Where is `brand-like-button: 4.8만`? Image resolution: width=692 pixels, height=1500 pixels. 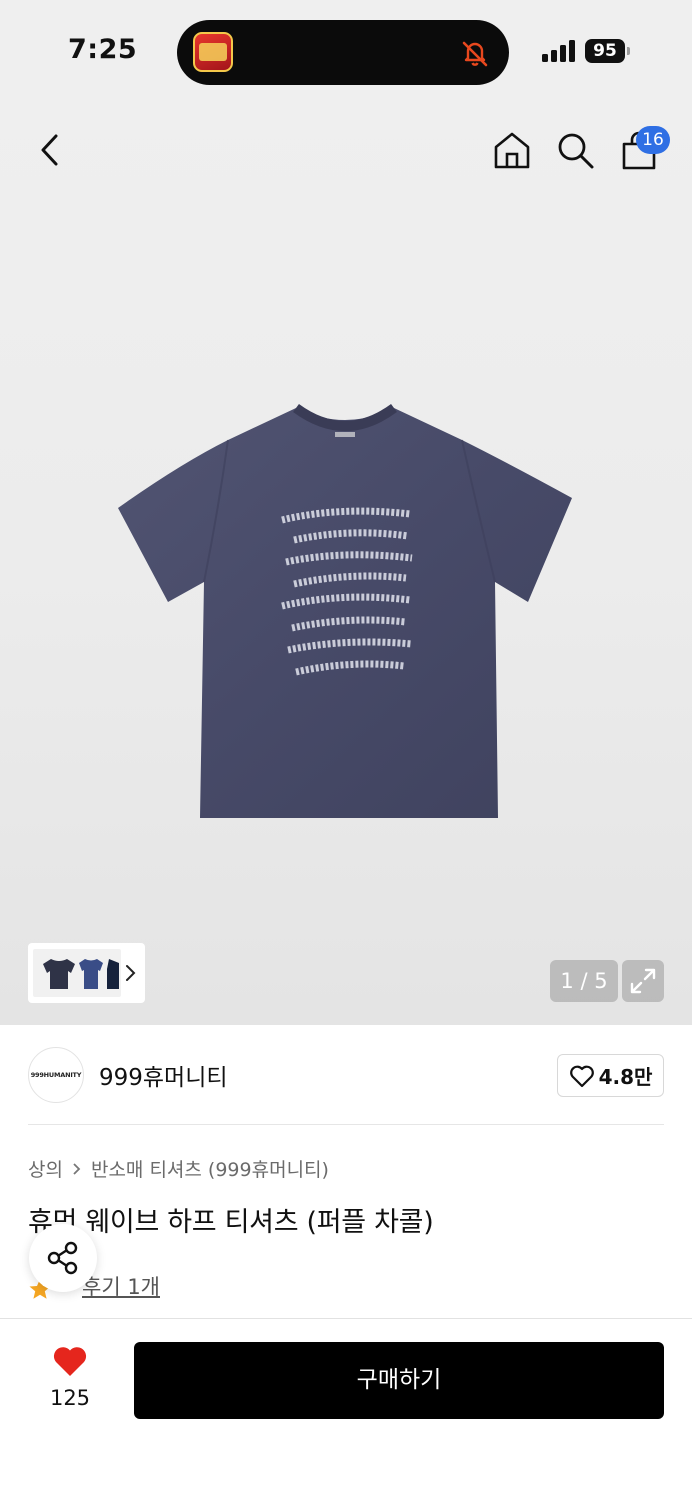 brand-like-button: 4.8만 is located at coordinates (610, 1075).